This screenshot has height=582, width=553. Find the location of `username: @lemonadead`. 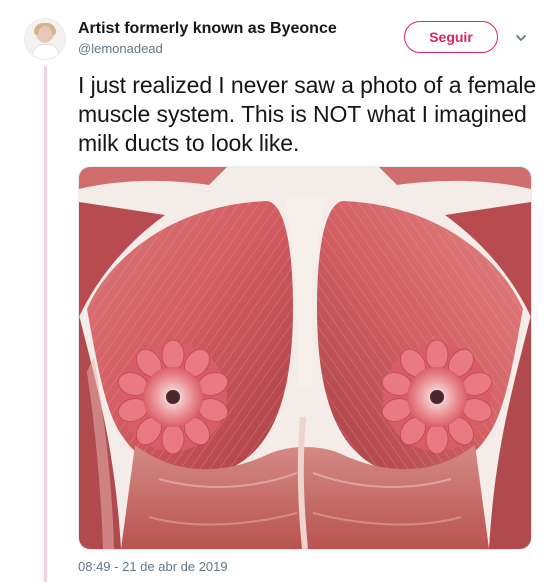

username: @lemonadead is located at coordinates (120, 48).